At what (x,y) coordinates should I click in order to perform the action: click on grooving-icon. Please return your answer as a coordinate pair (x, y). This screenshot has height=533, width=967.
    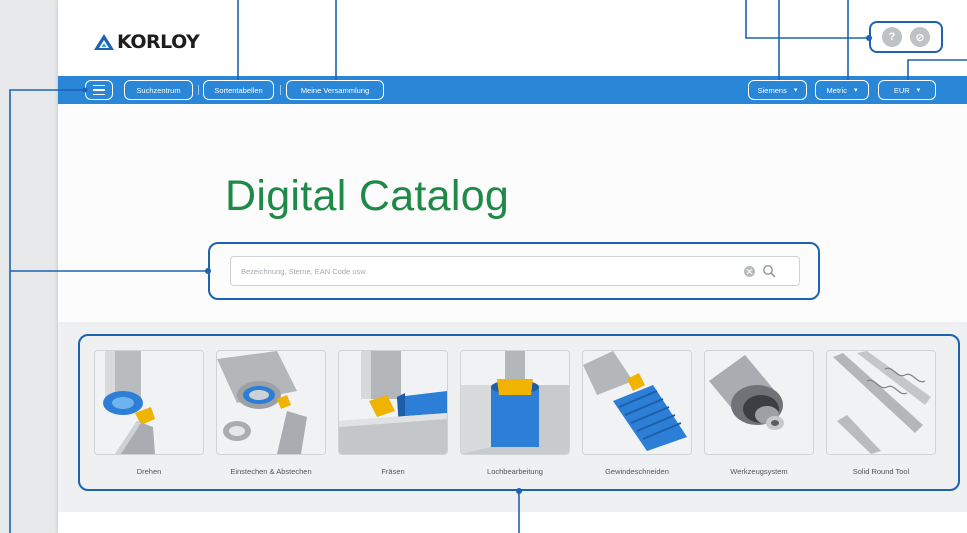
    Looking at the image, I should click on (271, 402).